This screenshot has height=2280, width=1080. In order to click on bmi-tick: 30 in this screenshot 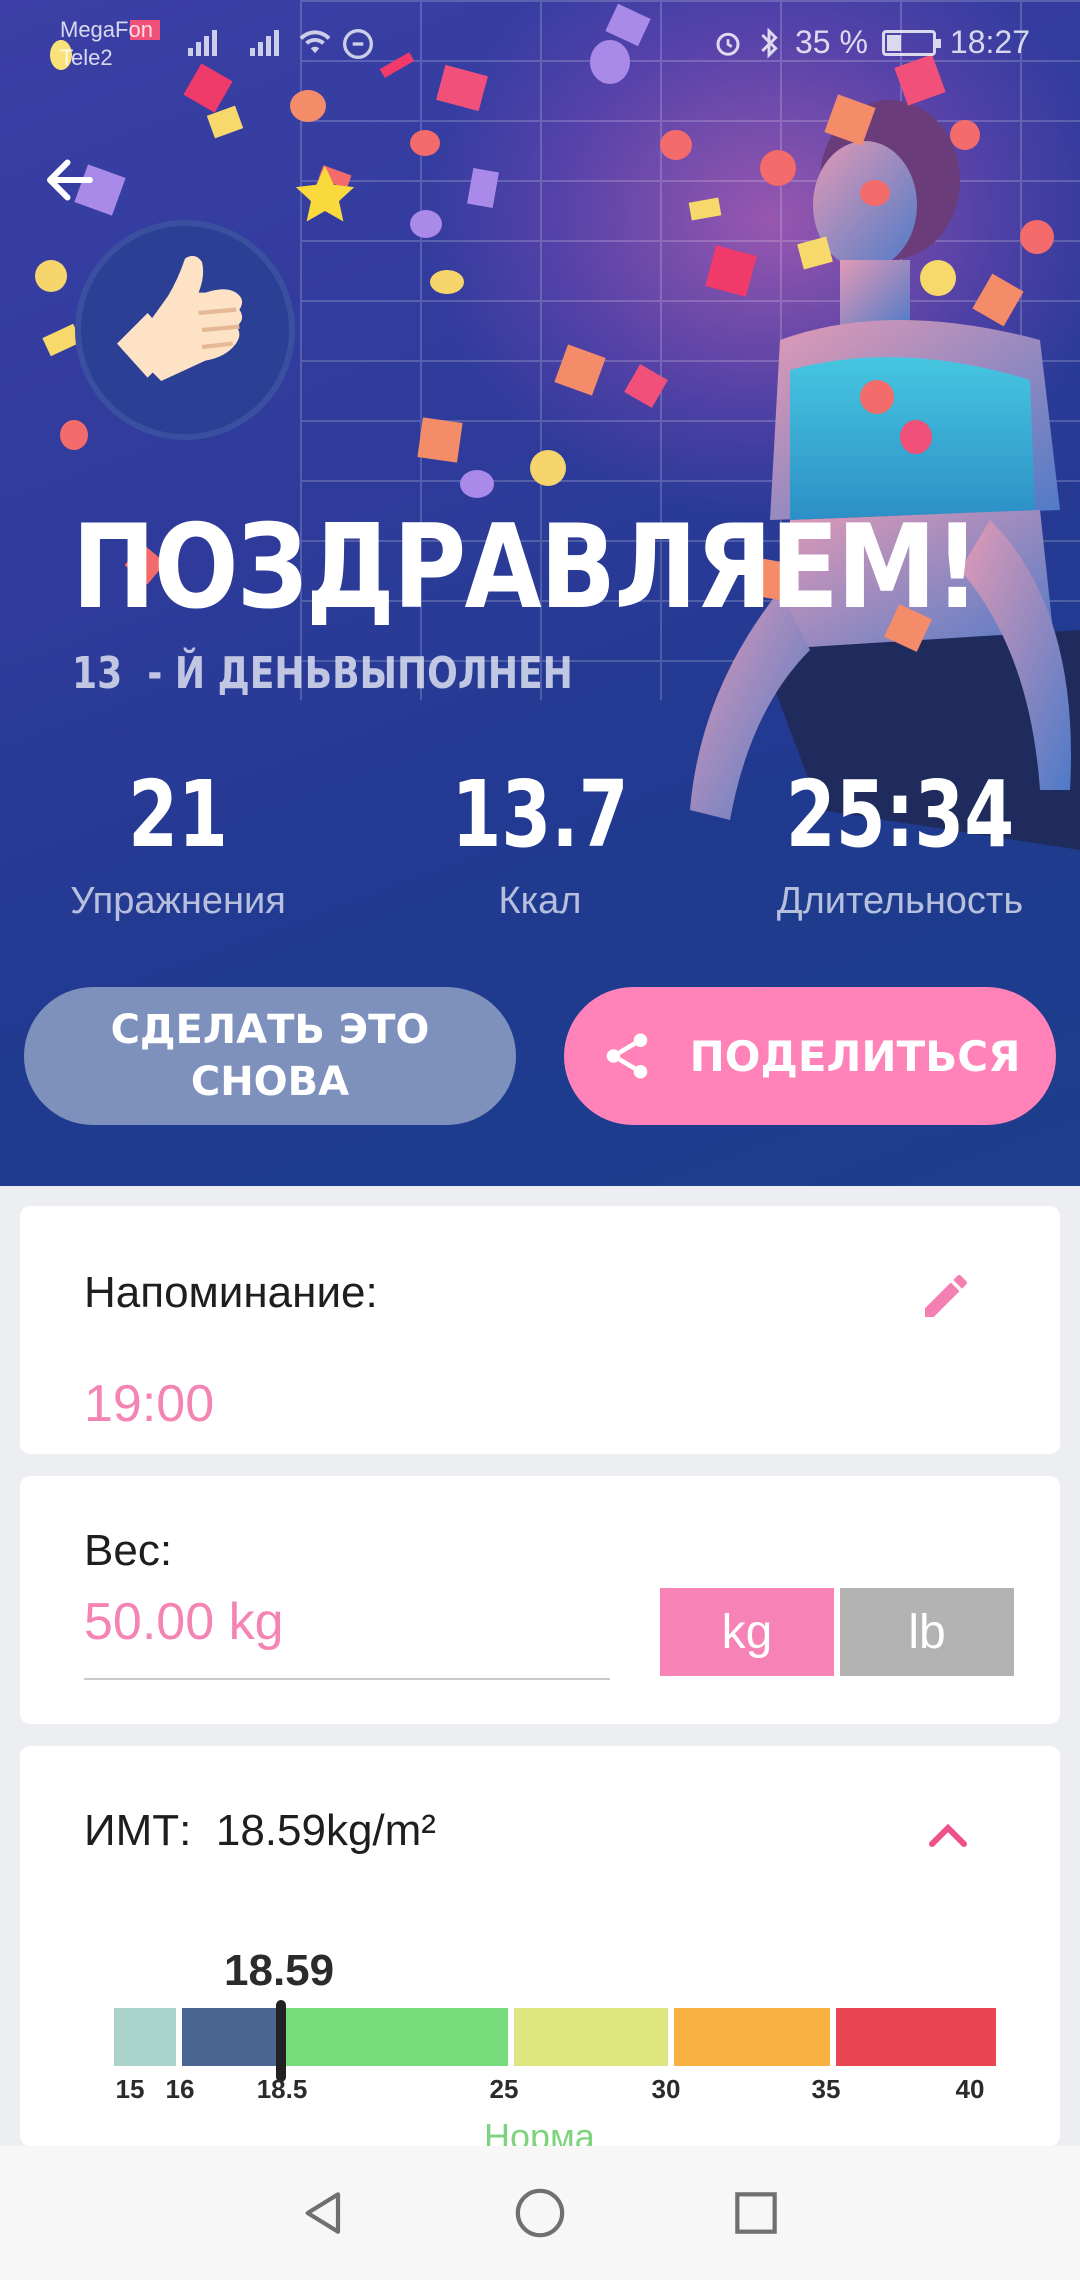, I will do `click(666, 2089)`.